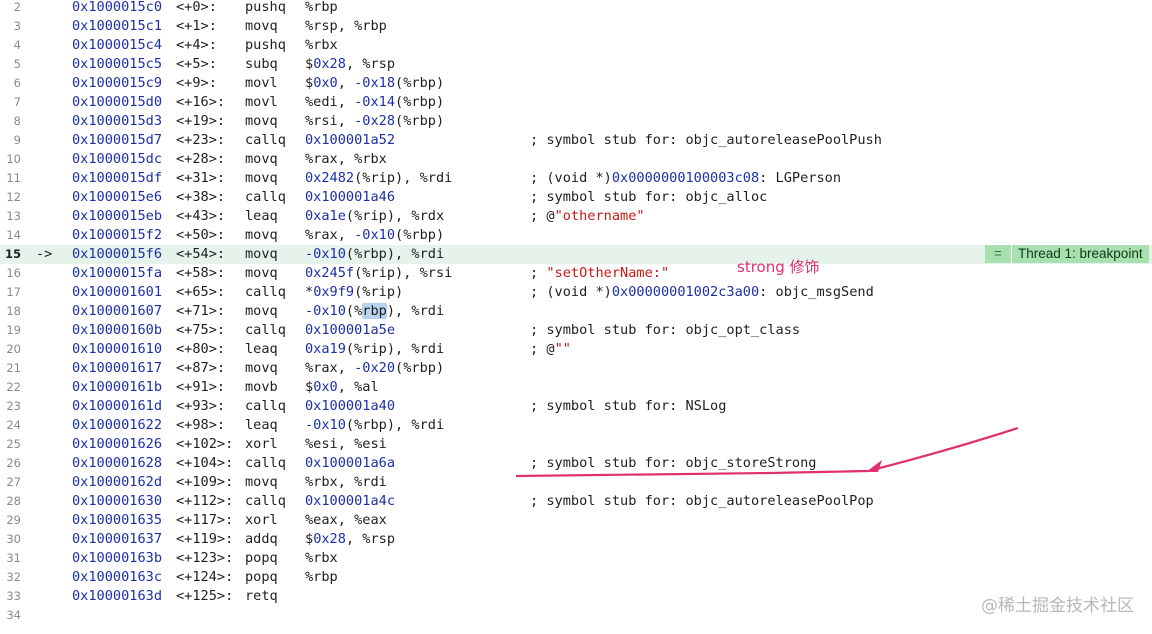  Describe the element at coordinates (1057, 606) in the screenshot. I see `watermark: @稀土掘金技术社区` at that location.